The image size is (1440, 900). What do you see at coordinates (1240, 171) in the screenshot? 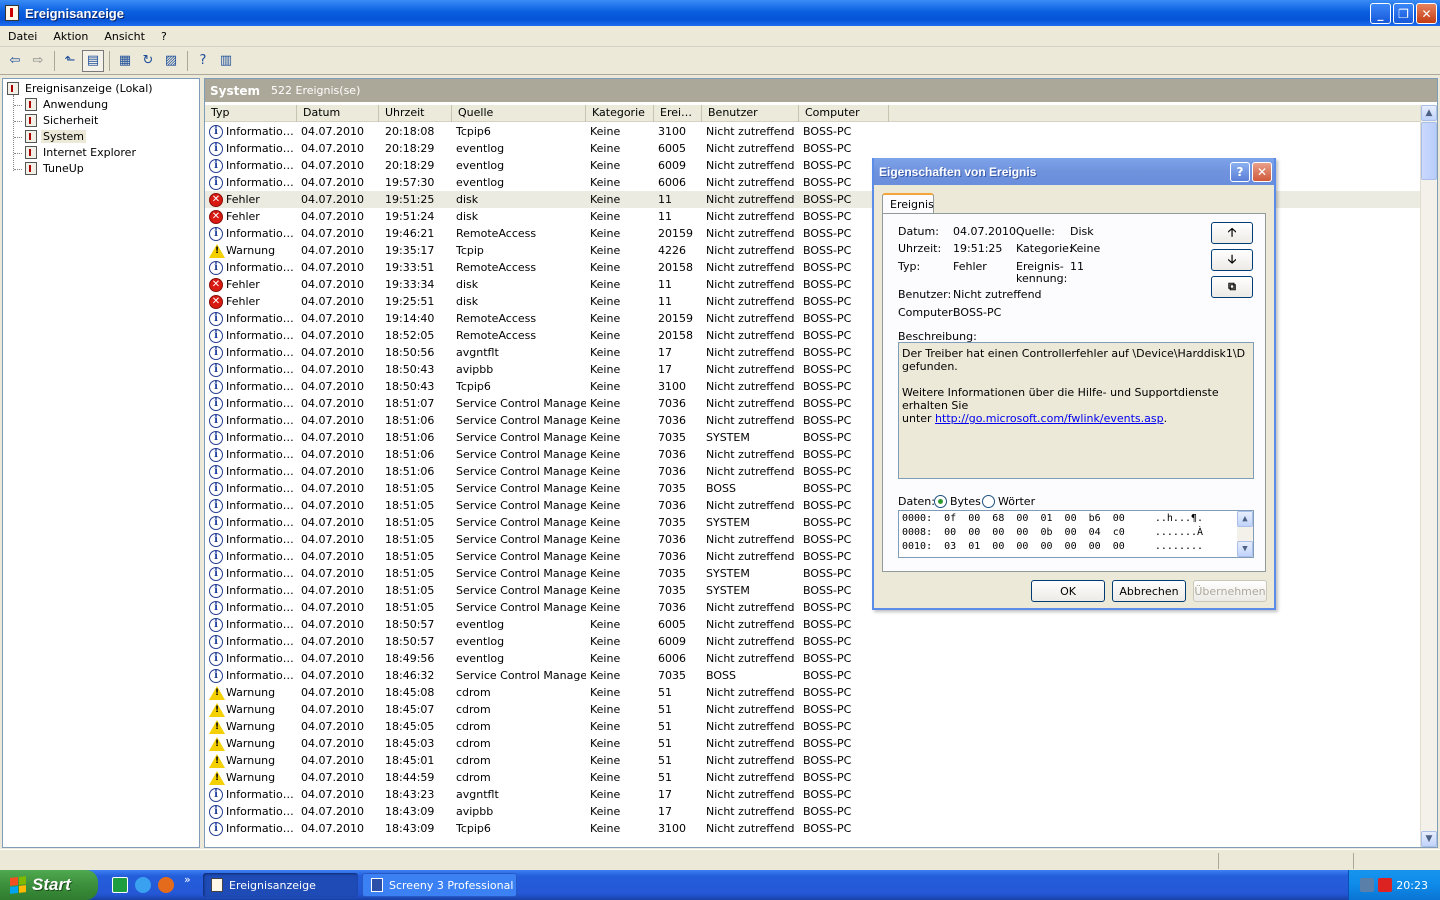
I see `dialog-help-button: ?` at bounding box center [1240, 171].